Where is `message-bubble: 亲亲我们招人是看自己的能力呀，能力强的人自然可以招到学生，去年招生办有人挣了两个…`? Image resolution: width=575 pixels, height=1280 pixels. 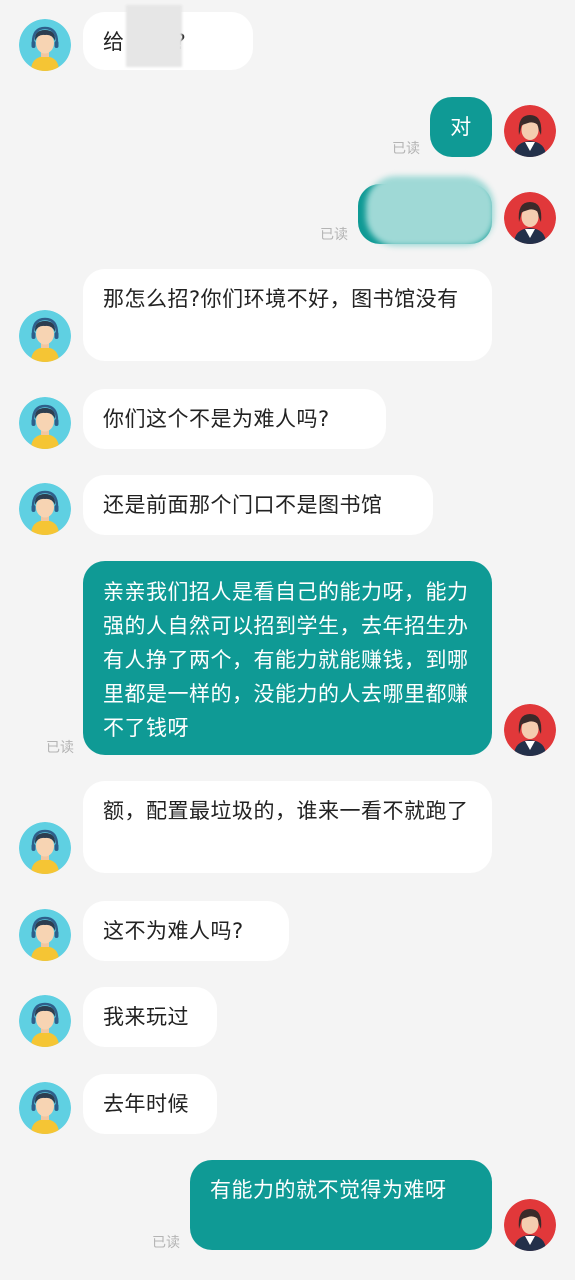
message-bubble: 亲亲我们招人是看自己的能力呀，能力强的人自然可以招到学生，去年招生办有人挣了两个… is located at coordinates (287, 658).